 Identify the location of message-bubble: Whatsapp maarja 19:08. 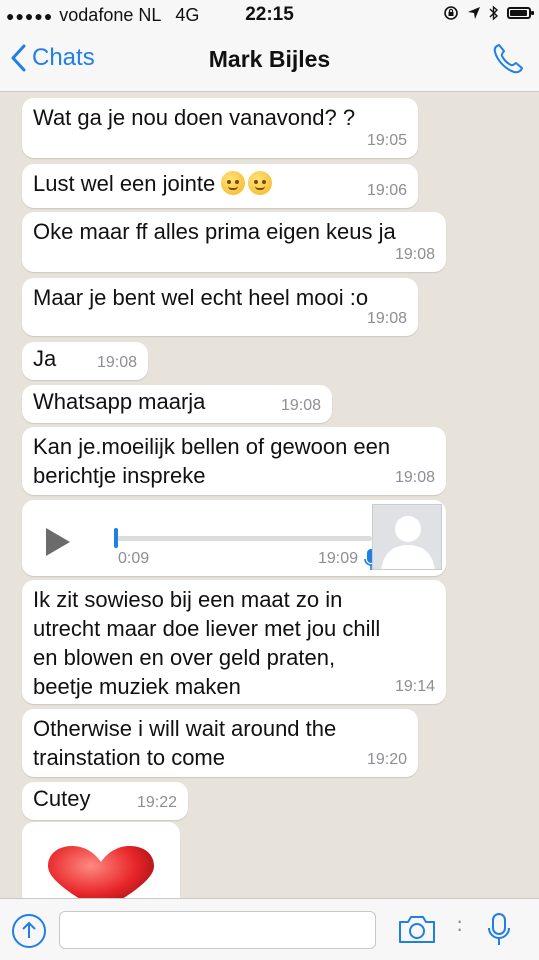
(177, 404).